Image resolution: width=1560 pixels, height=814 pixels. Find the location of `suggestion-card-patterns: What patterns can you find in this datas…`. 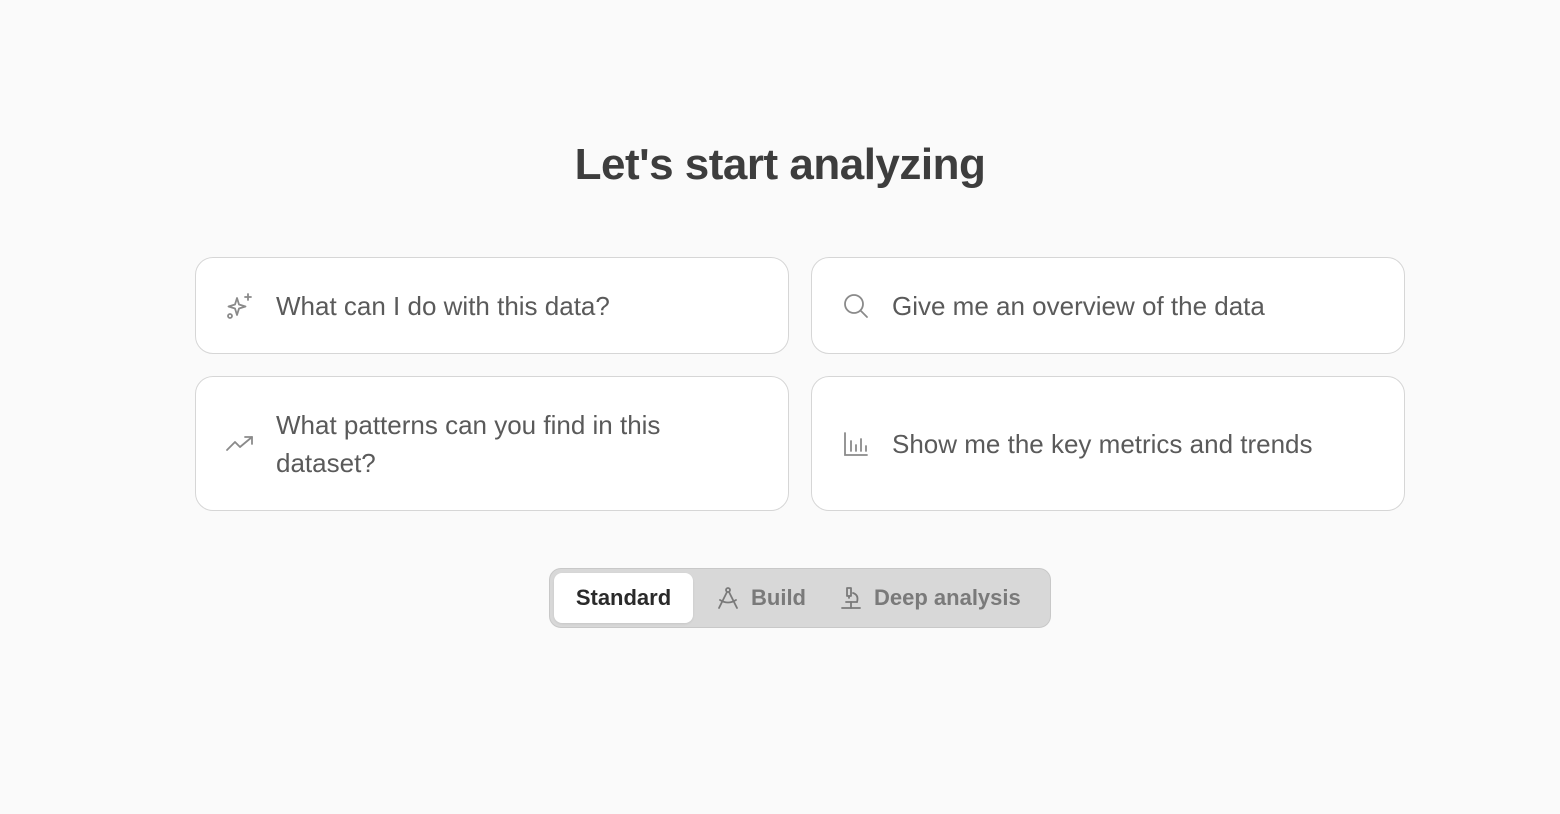

suggestion-card-patterns: What patterns can you find in this datas… is located at coordinates (492, 443).